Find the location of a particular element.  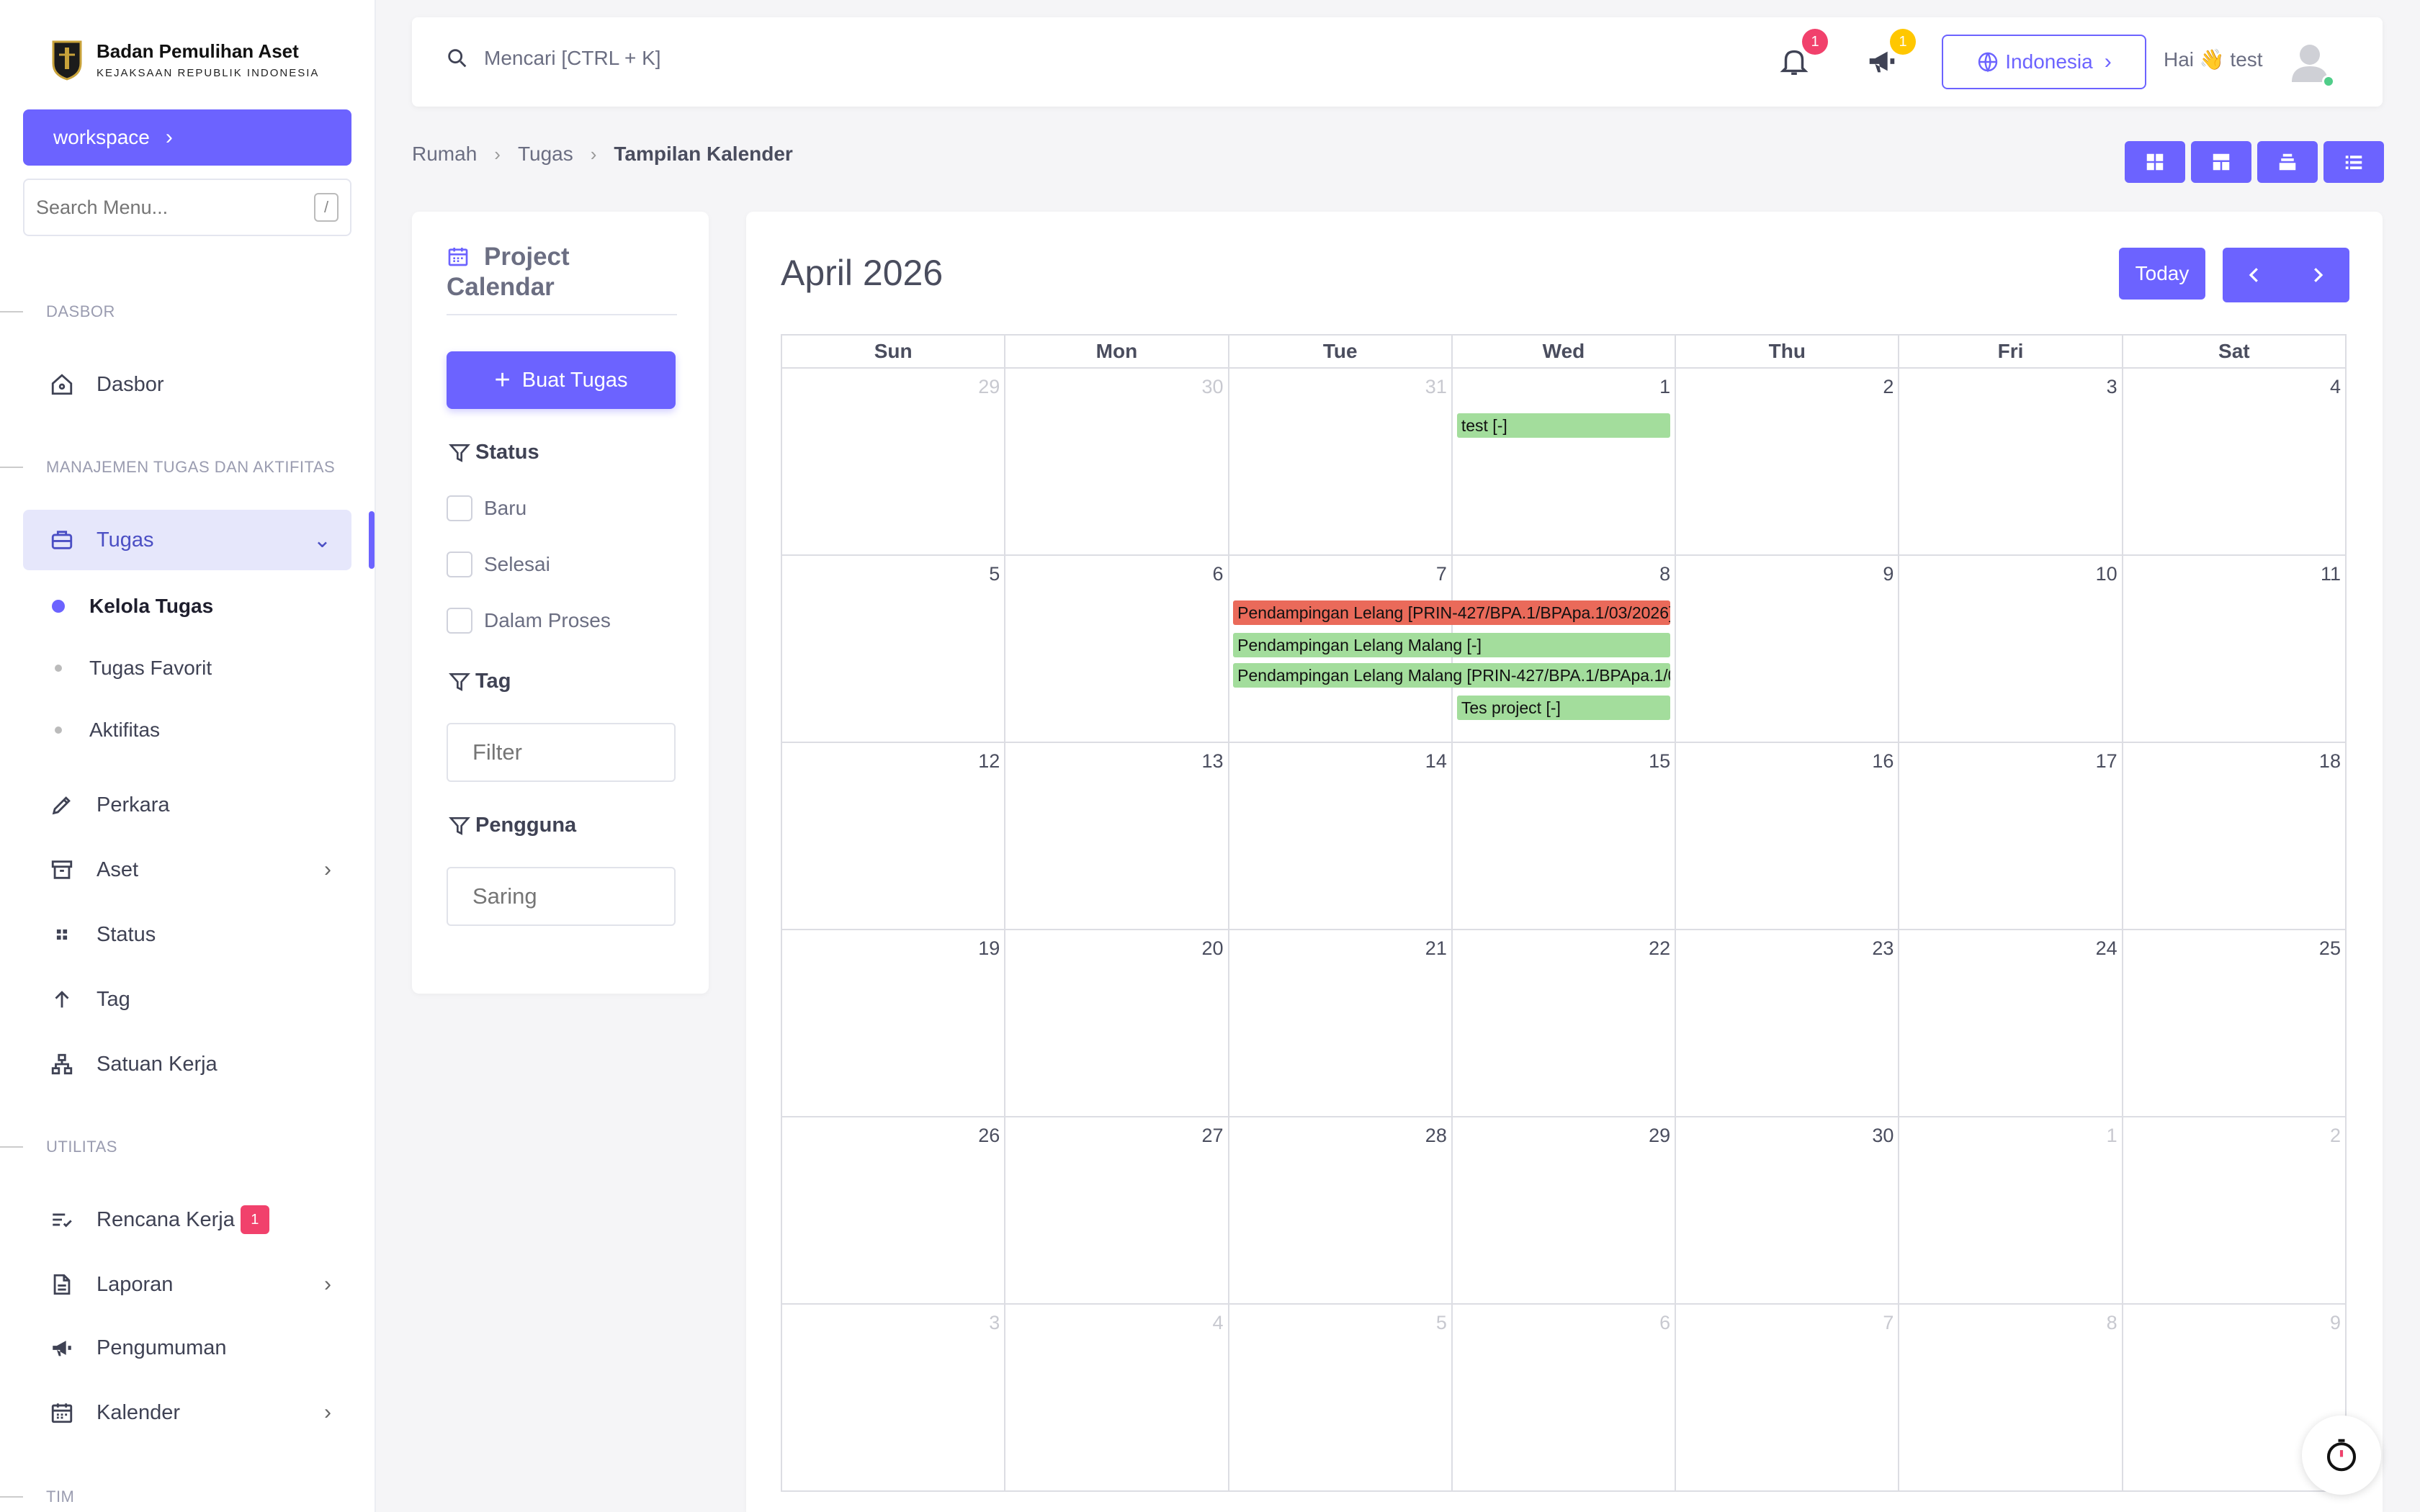

calendar-day-cell: 11 is located at coordinates (2235, 649).